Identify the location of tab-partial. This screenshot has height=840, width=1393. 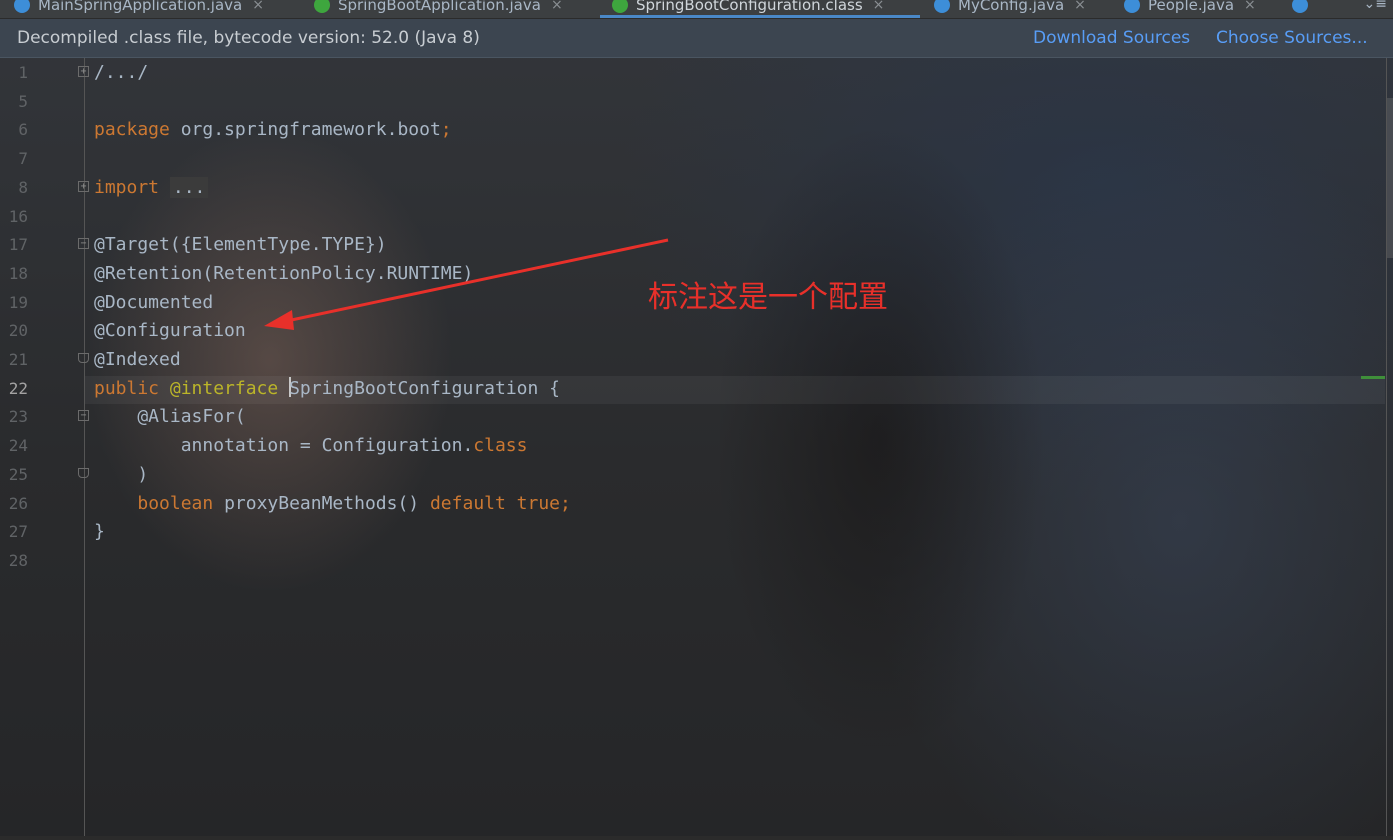
(1304, 8).